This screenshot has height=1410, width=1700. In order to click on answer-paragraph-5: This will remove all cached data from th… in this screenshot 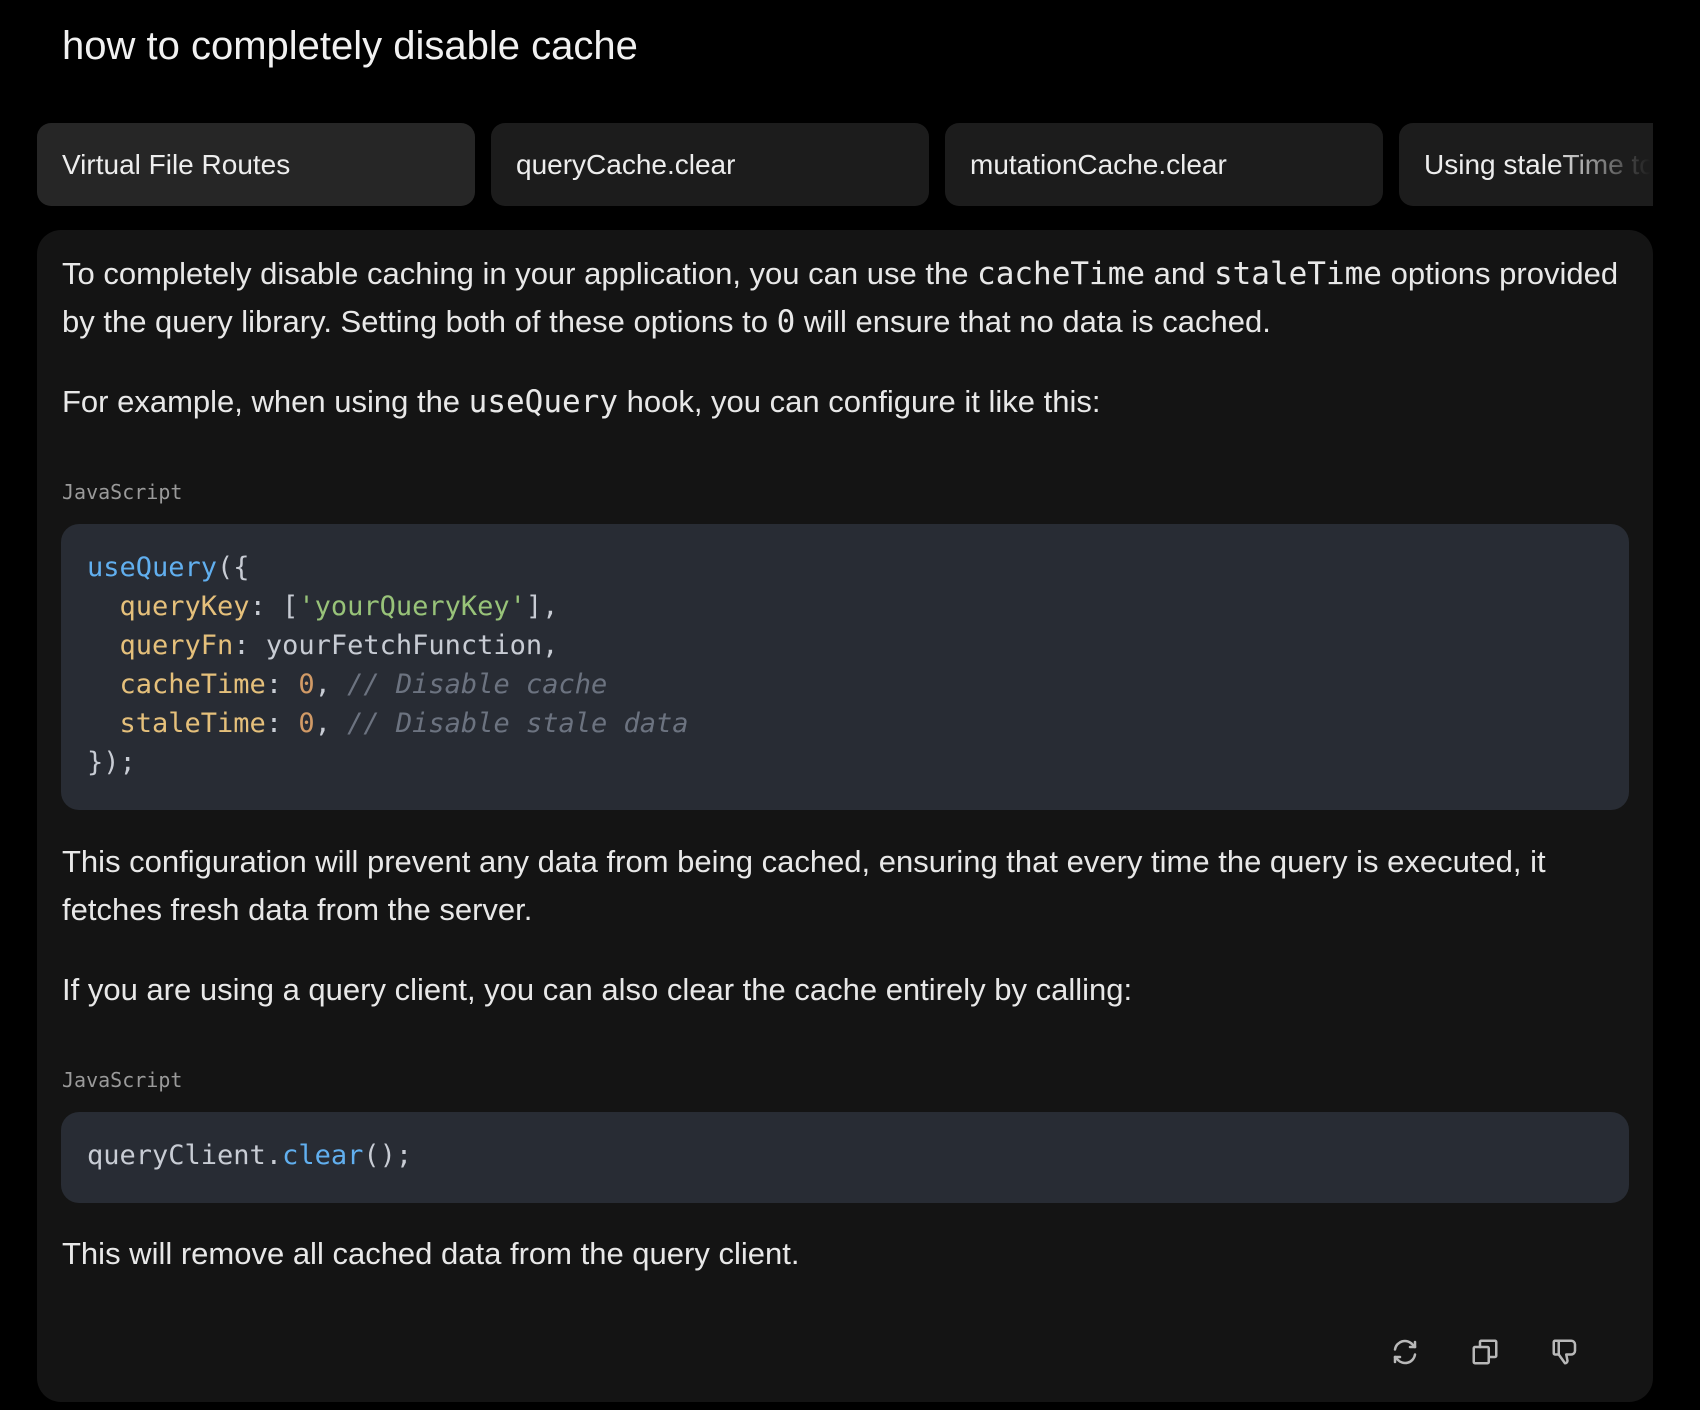, I will do `click(431, 1253)`.